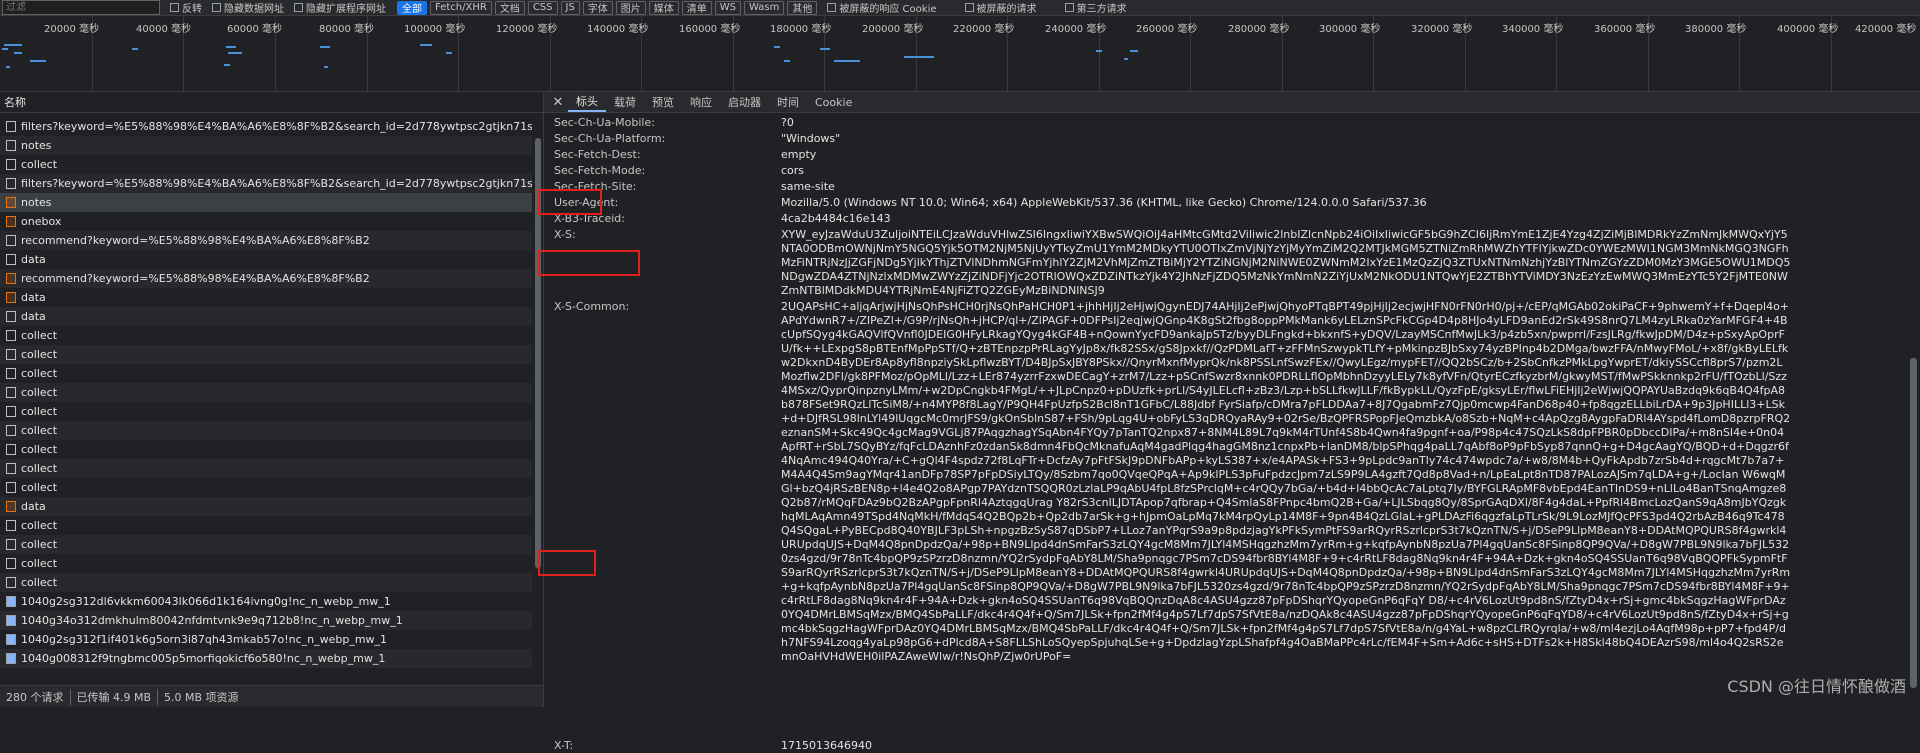 This screenshot has height=753, width=1920. I want to click on timeline-tick: 420000 毫秒, so click(1886, 29).